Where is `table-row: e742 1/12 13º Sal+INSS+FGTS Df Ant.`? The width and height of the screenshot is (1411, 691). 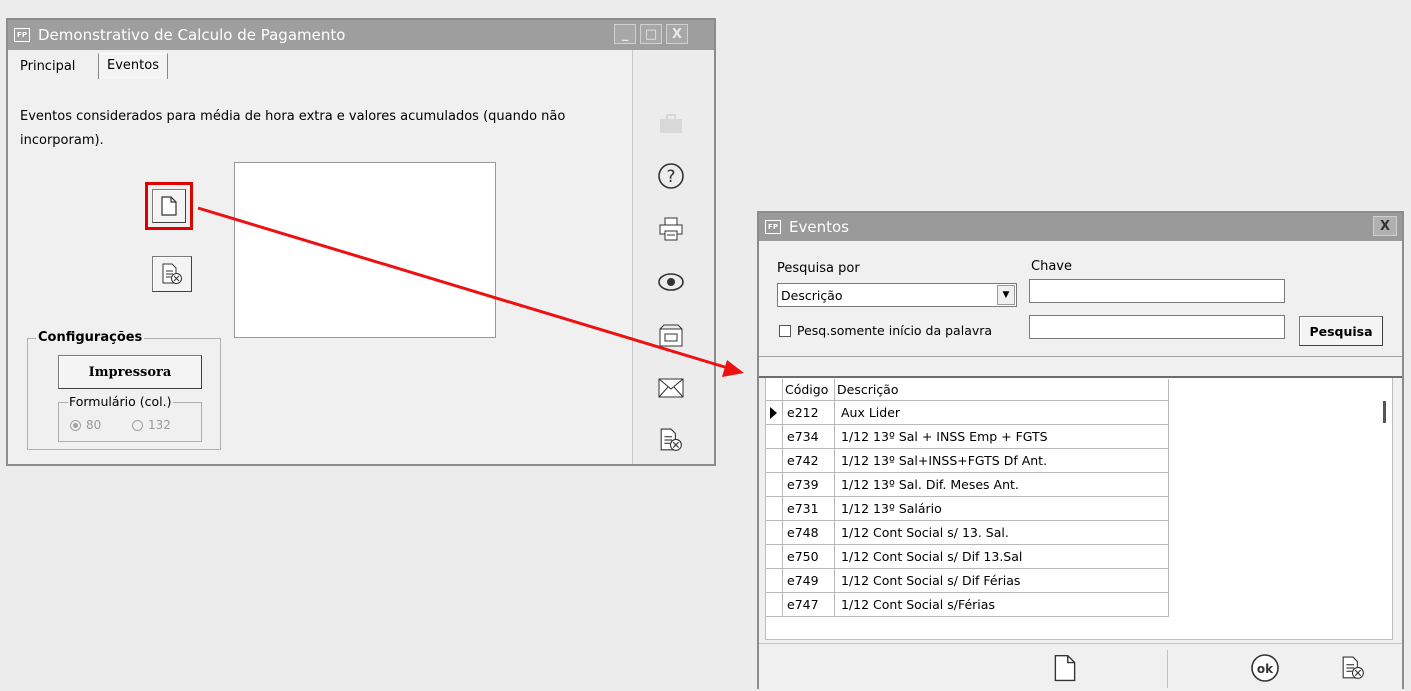 table-row: e742 1/12 13º Sal+INSS+FGTS Df Ant. is located at coordinates (967, 461).